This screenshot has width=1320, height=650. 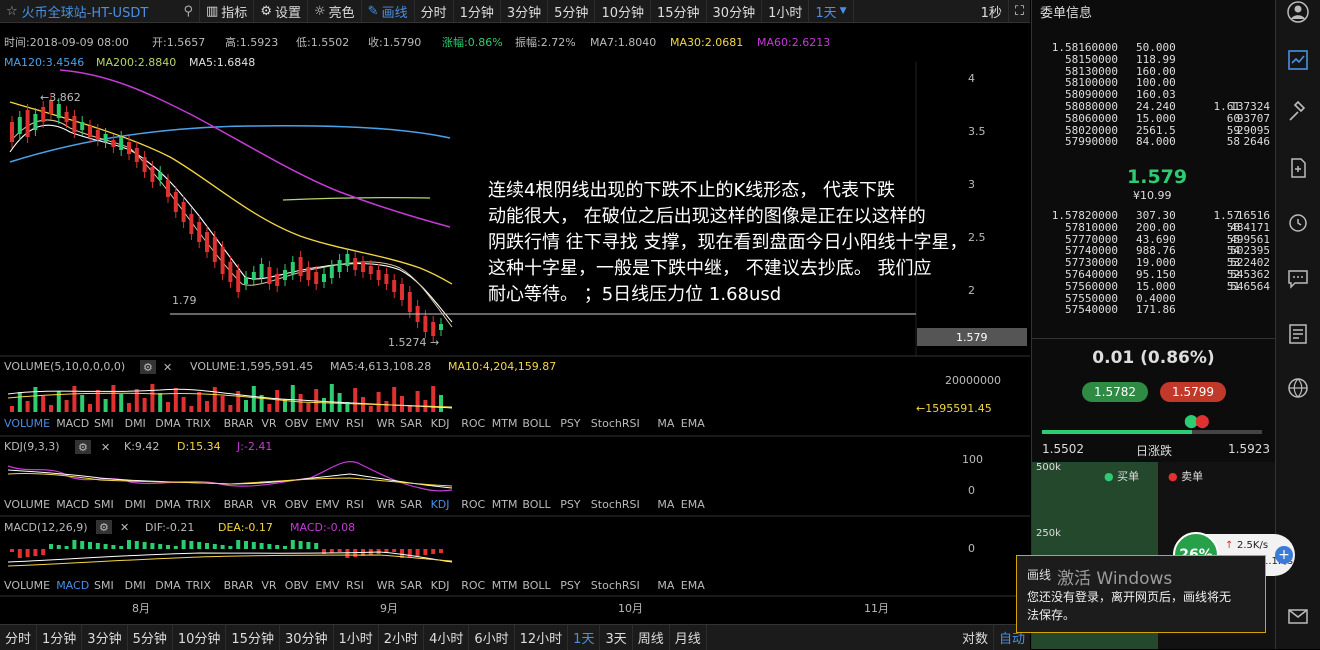 What do you see at coordinates (1193, 392) in the screenshot?
I see `ask-price-button: 1.5799` at bounding box center [1193, 392].